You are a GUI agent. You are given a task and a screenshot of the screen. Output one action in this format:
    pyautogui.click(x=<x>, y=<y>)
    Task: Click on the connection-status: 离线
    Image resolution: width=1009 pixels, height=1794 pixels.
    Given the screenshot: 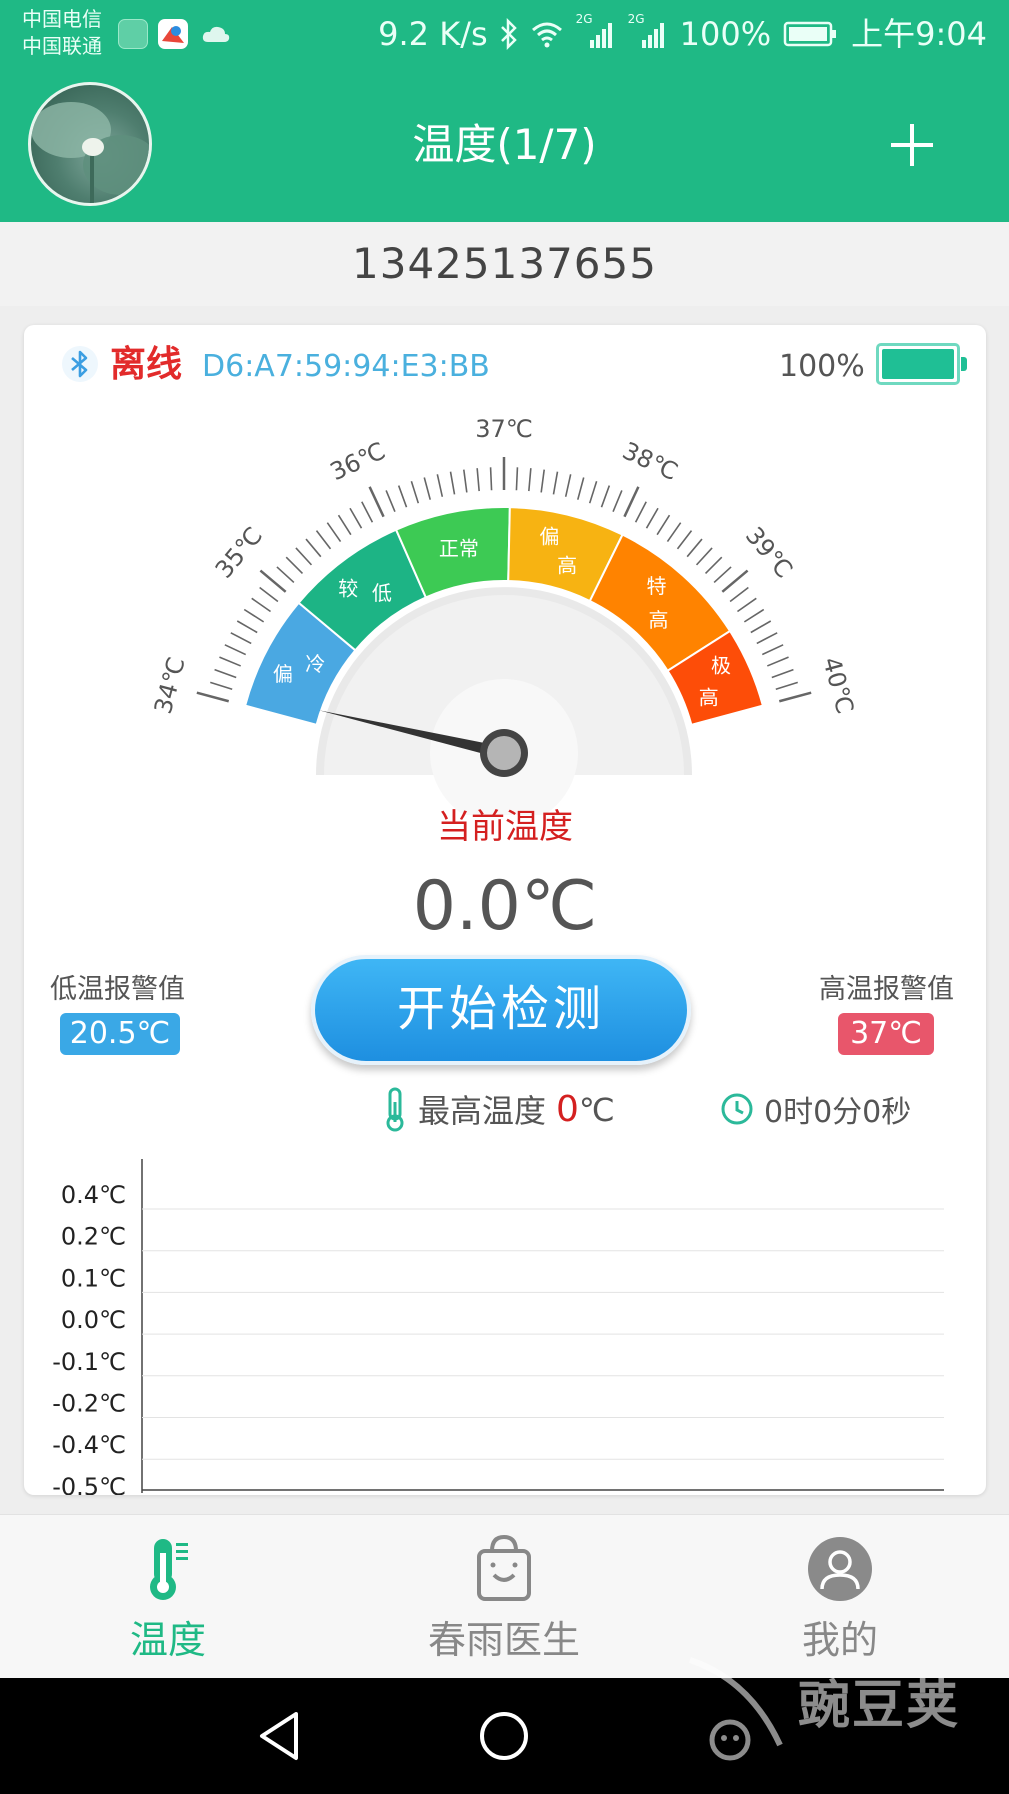 What is the action you would take?
    pyautogui.click(x=146, y=364)
    